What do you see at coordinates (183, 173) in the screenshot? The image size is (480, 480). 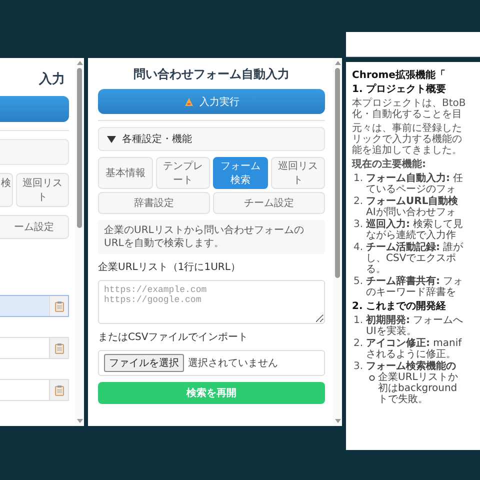 I see `tab: テンプレート` at bounding box center [183, 173].